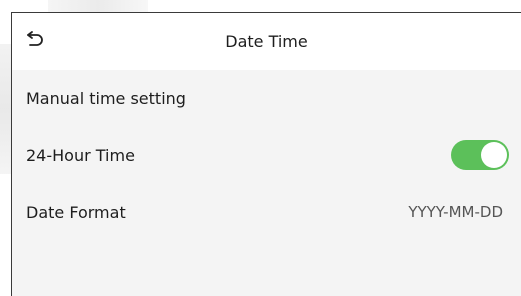 The image size is (521, 296). I want to click on date-format-label: Date Format, so click(76, 212).